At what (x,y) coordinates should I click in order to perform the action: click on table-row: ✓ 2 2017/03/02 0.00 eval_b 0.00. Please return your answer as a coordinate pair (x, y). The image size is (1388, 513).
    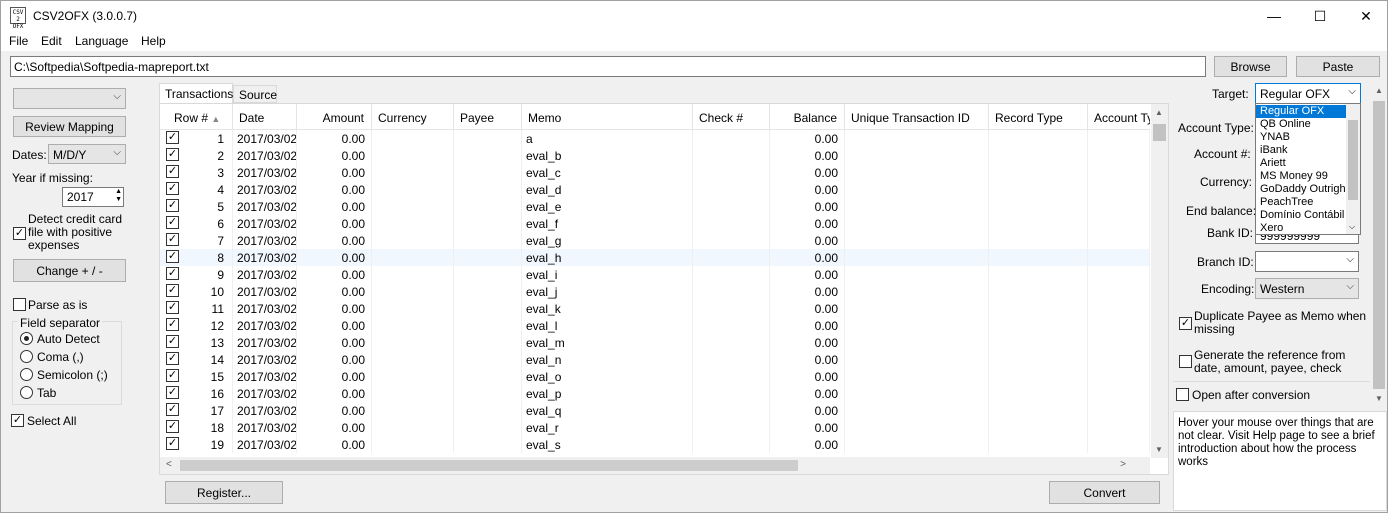
    Looking at the image, I should click on (655, 155).